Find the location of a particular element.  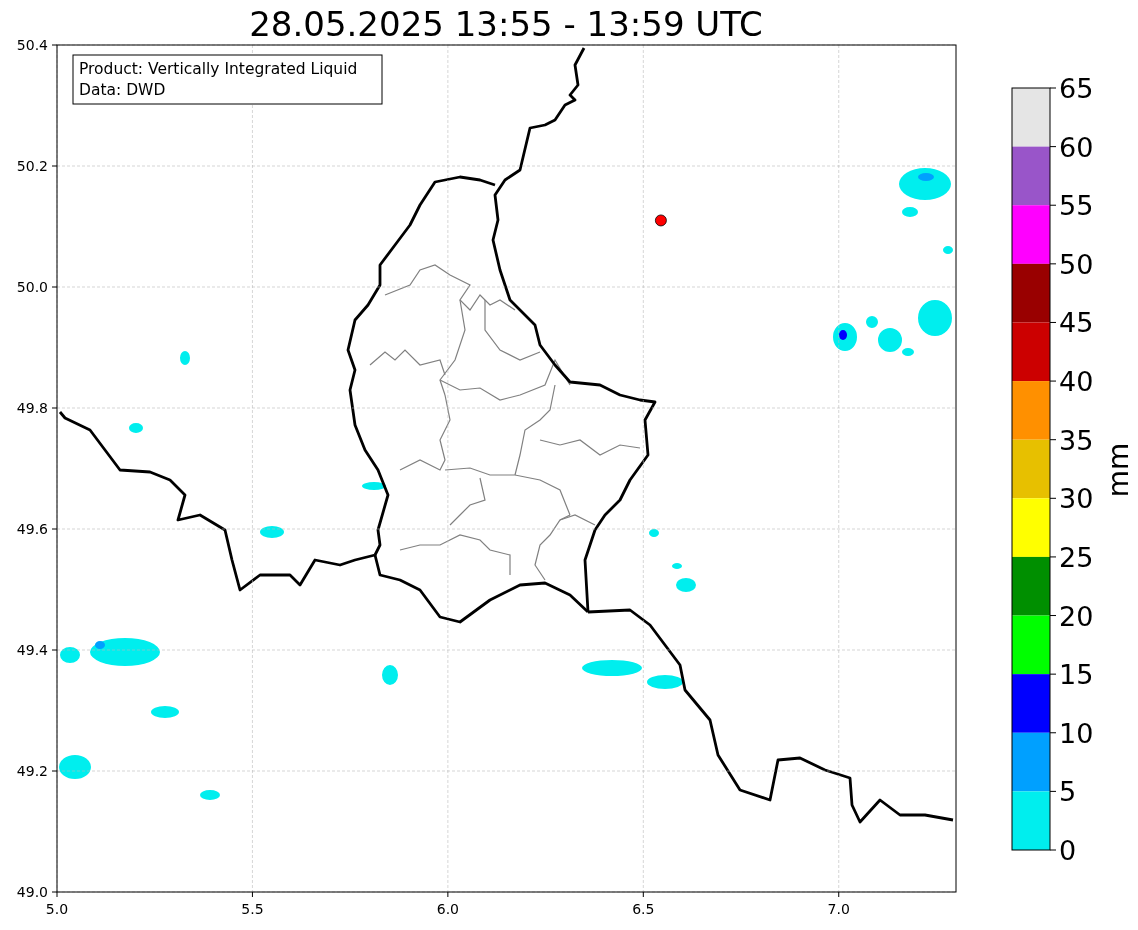

colorbar-tick-label: 5 is located at coordinates (1068, 792).